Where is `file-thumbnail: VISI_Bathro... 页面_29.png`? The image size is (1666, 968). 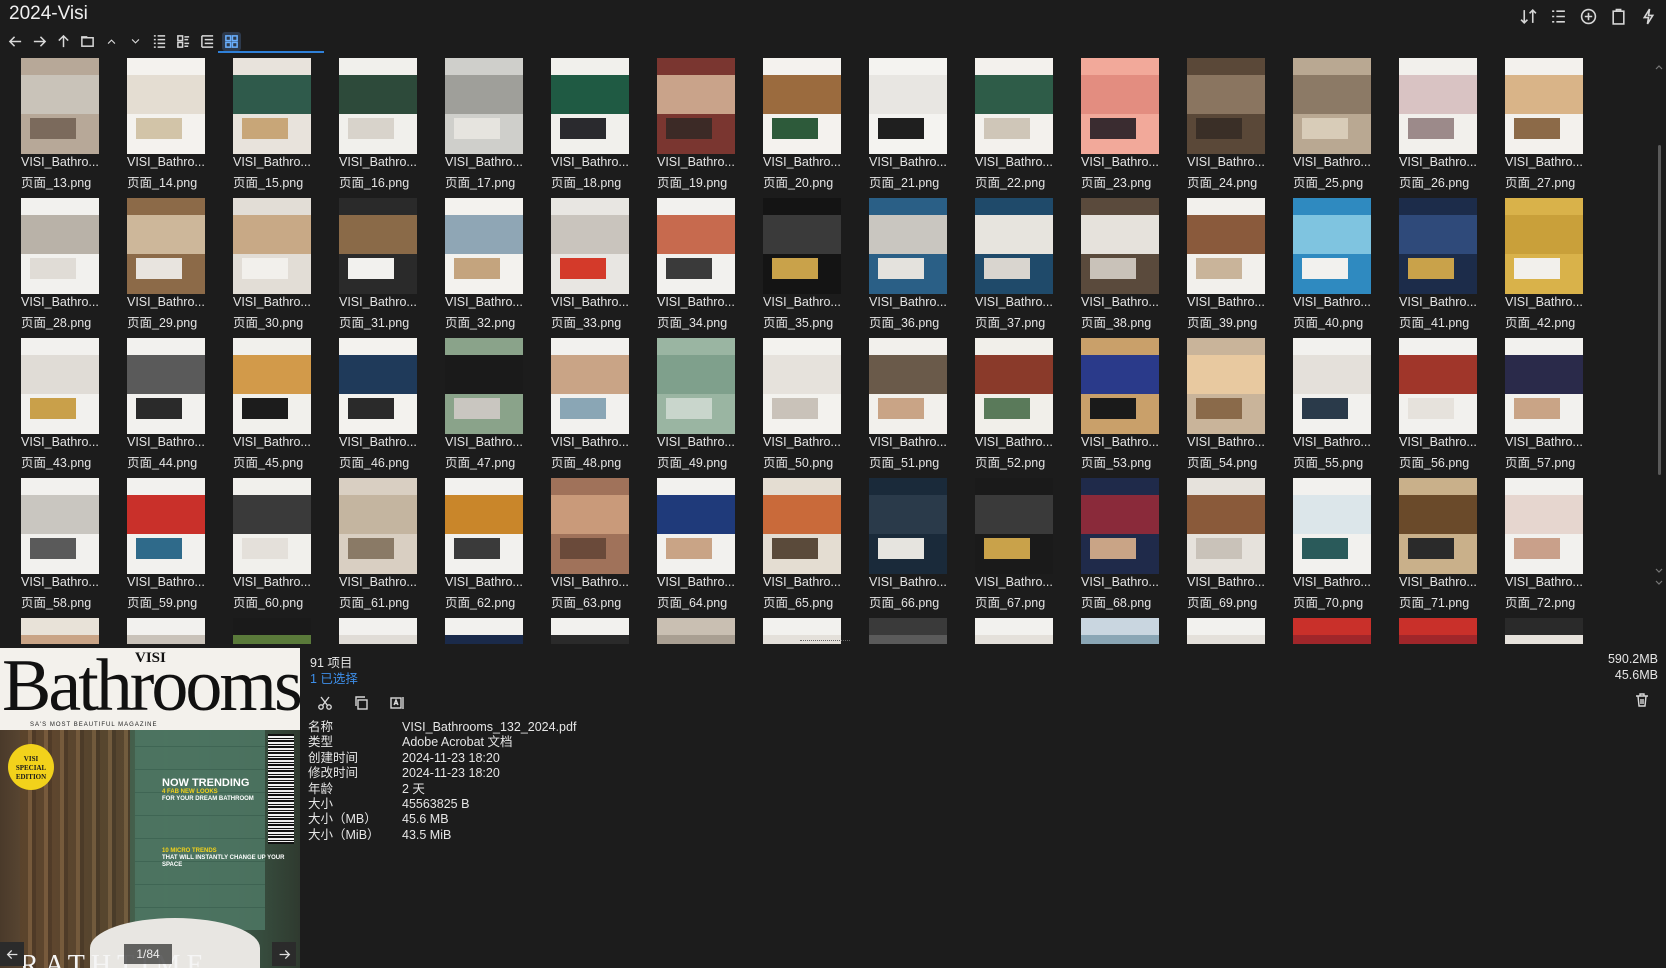
file-thumbnail: VISI_Bathro... 页面_29.png is located at coordinates (174, 268).